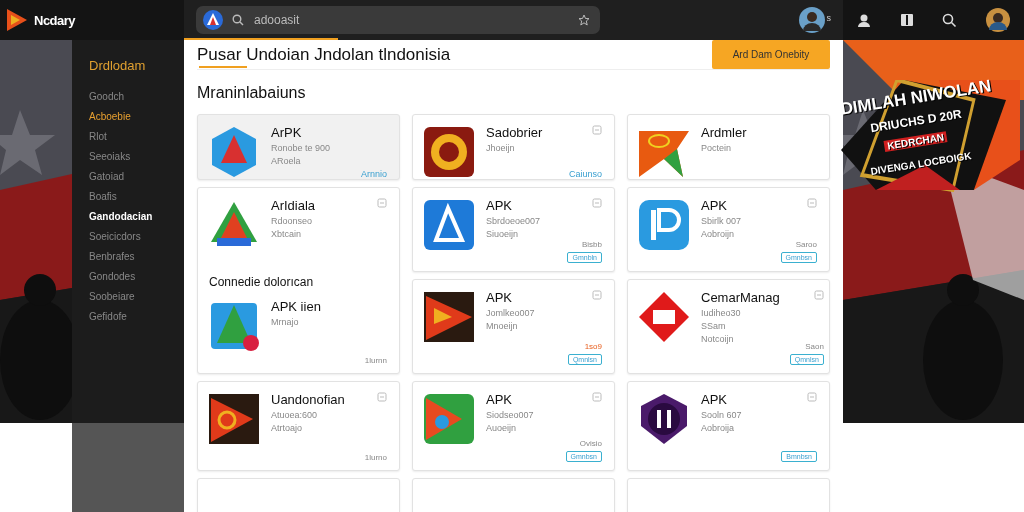 The width and height of the screenshot is (1024, 512). What do you see at coordinates (286, 161) in the screenshot?
I see `app-detail: ARoela` at bounding box center [286, 161].